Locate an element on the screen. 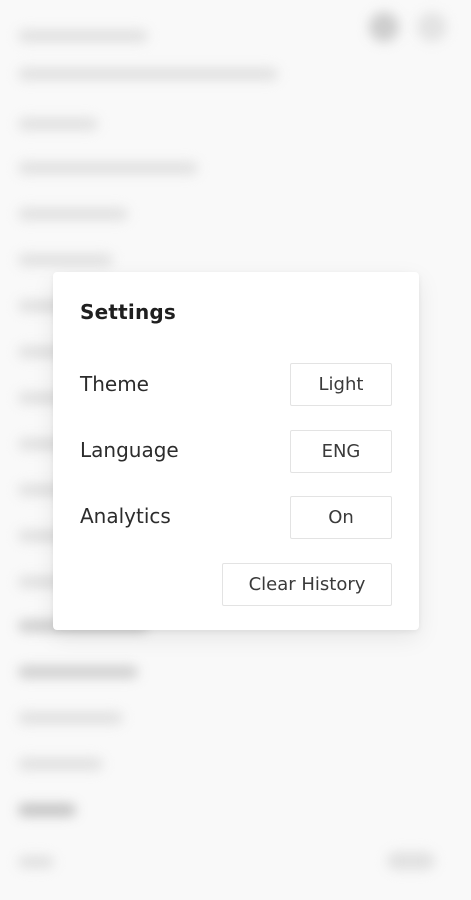 This screenshot has width=471, height=900. settings-title: Settings is located at coordinates (128, 312).